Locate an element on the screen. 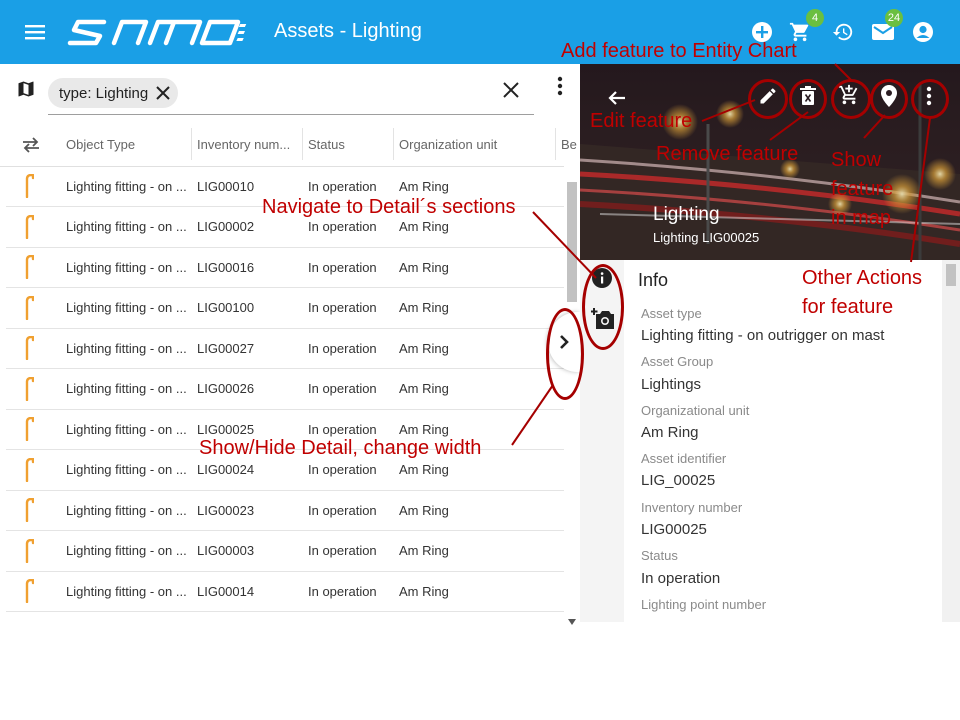 This screenshot has height=720, width=960. annotation-show-feature-3: in map is located at coordinates (861, 218).